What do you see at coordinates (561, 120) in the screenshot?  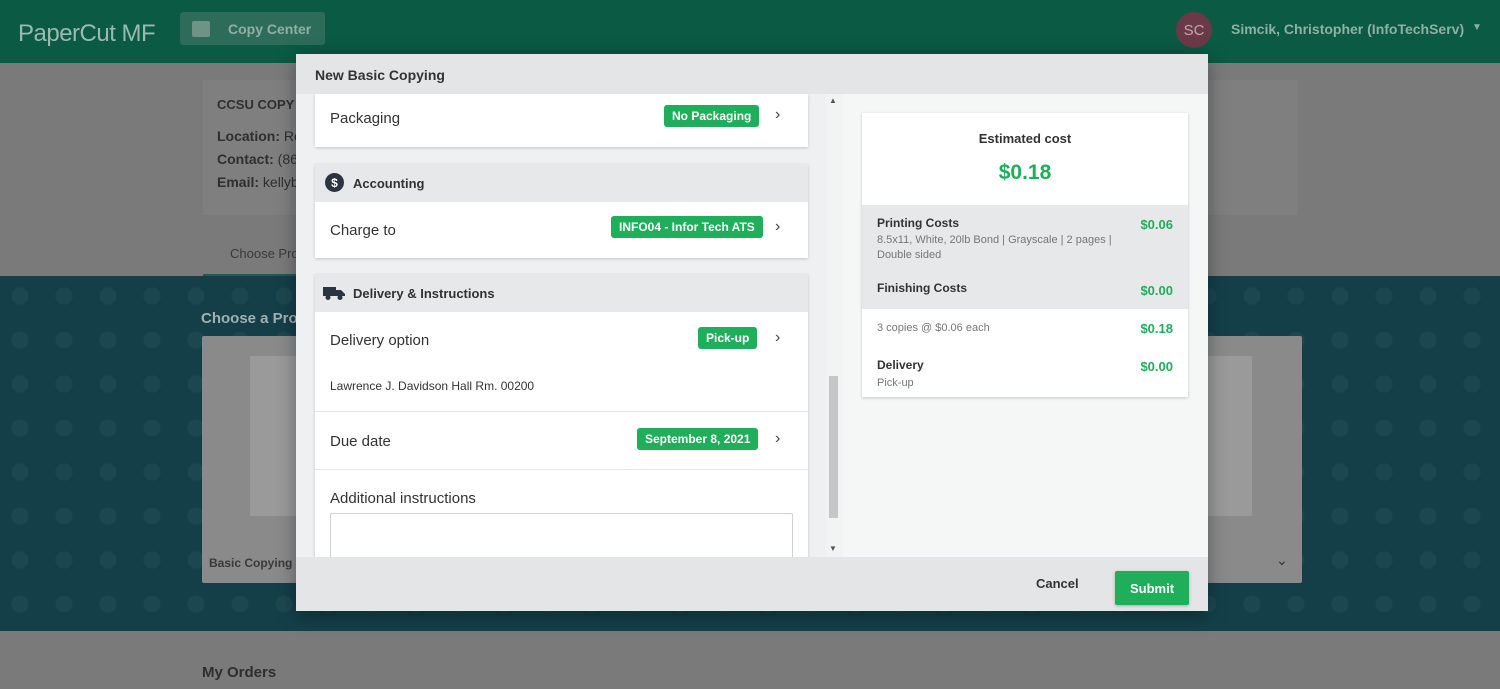 I see `packaging-row: Packaging No Packaging ›` at bounding box center [561, 120].